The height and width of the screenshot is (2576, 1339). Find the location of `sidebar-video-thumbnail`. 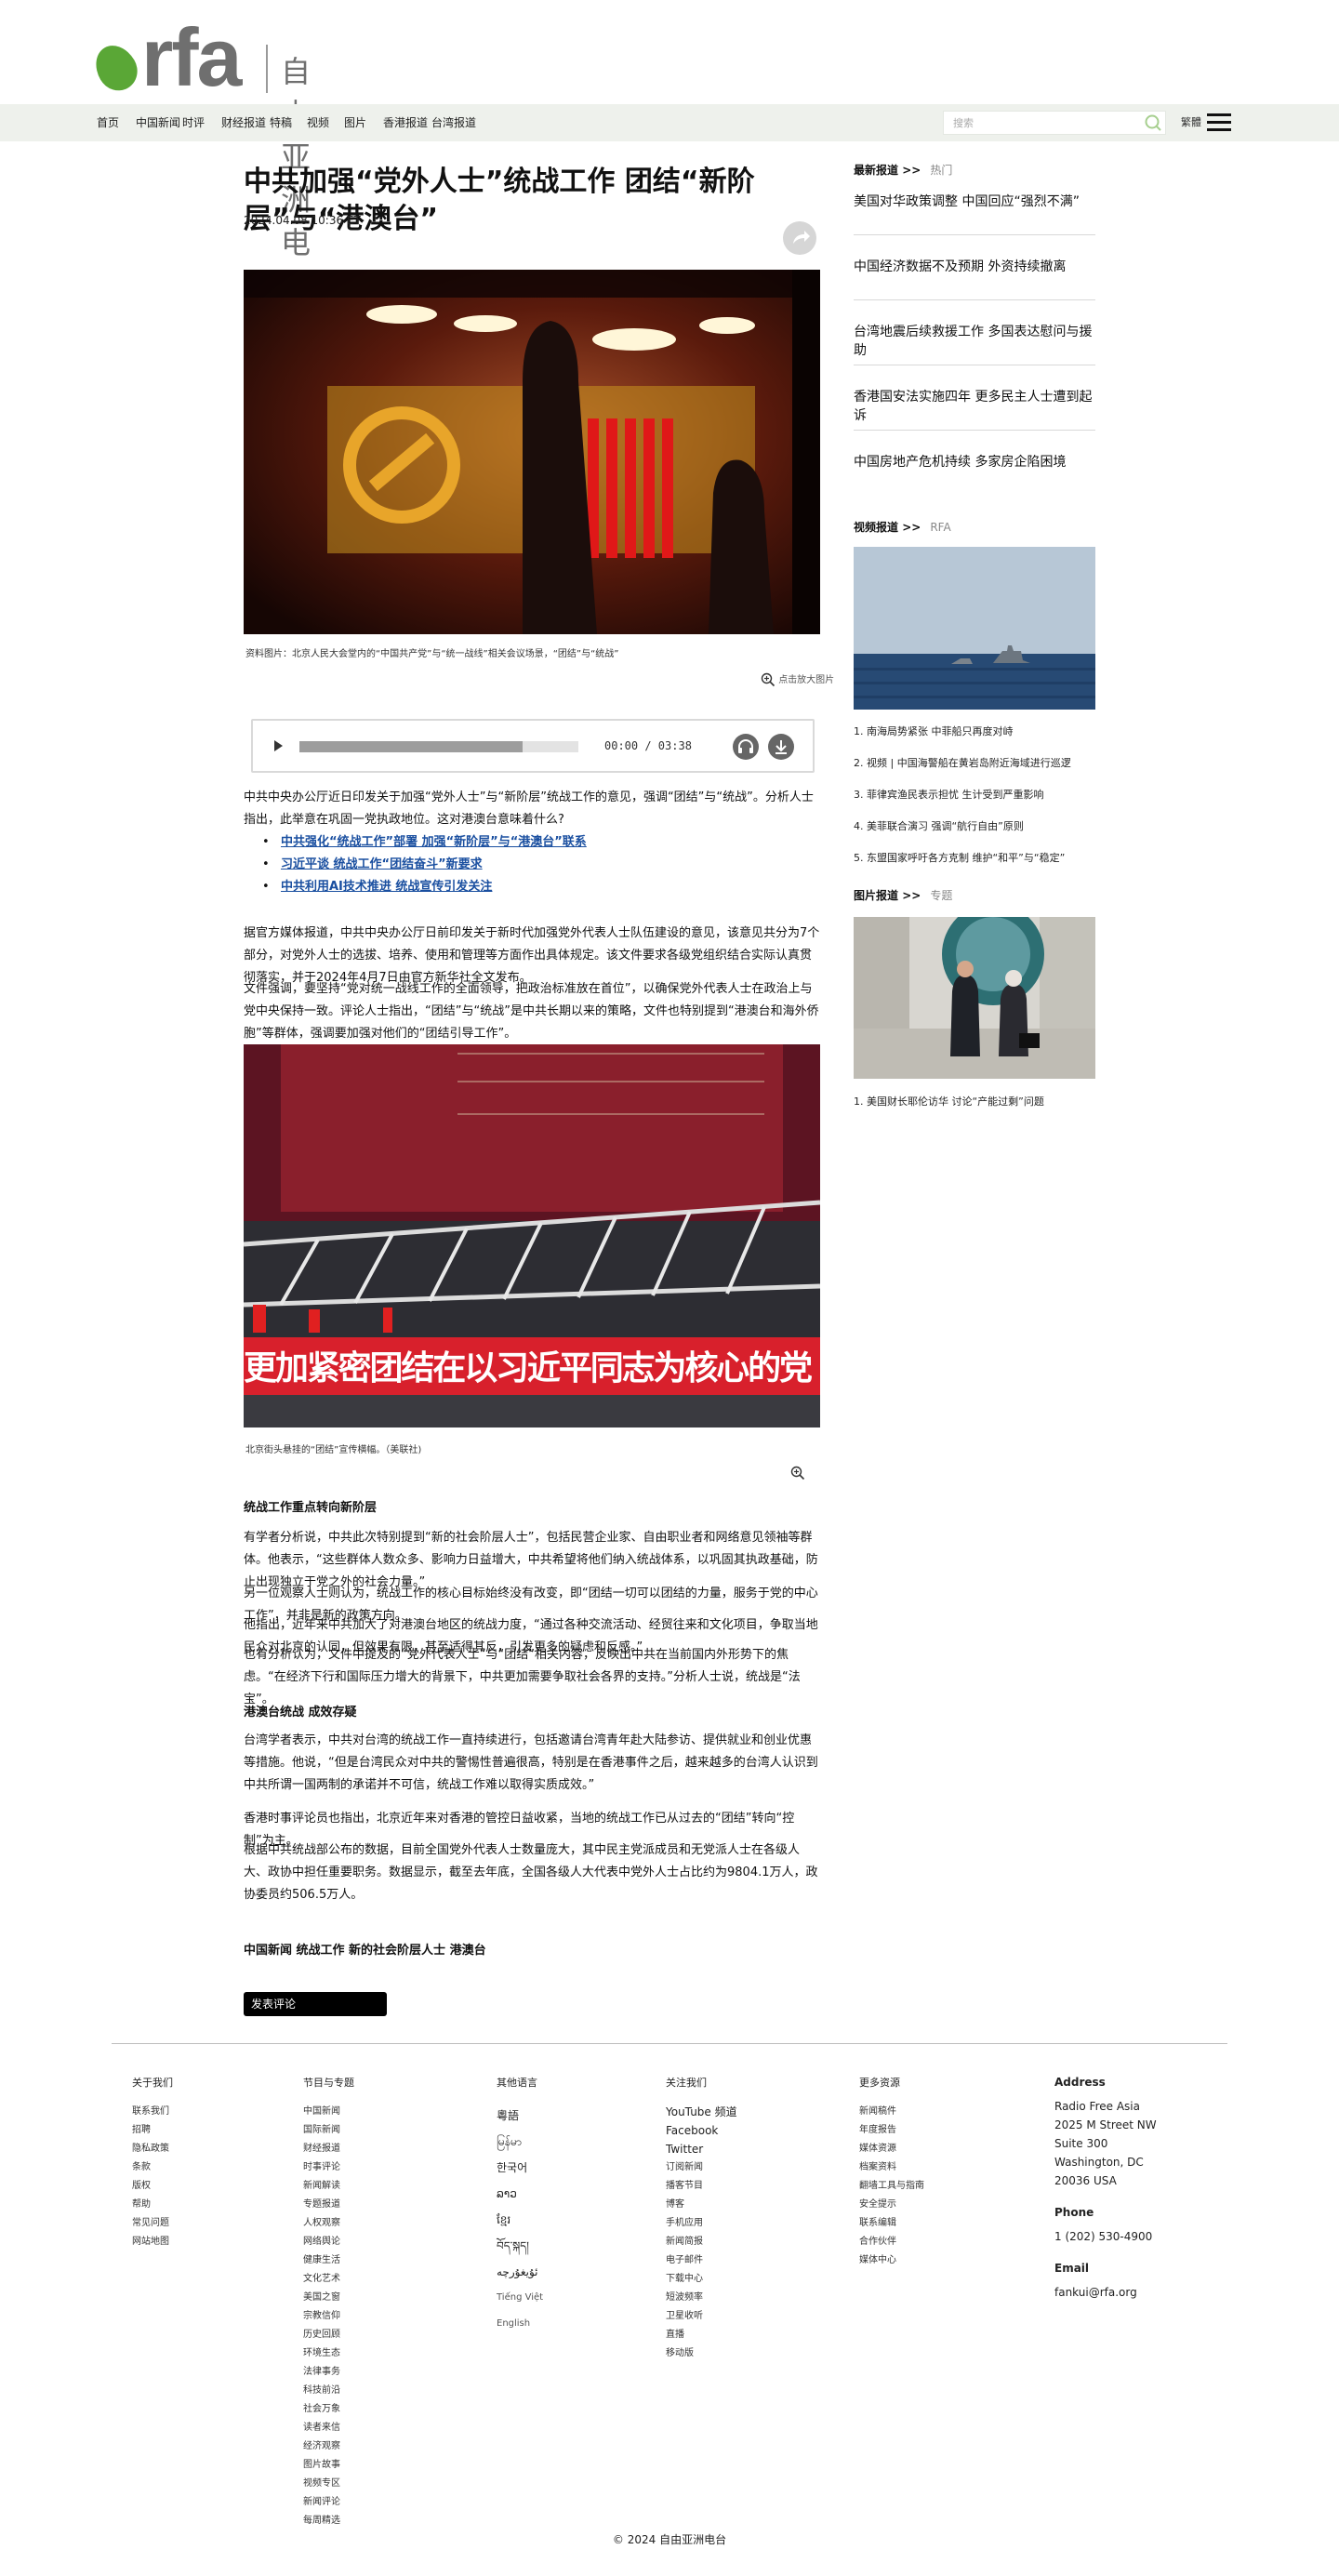

sidebar-video-thumbnail is located at coordinates (974, 628).